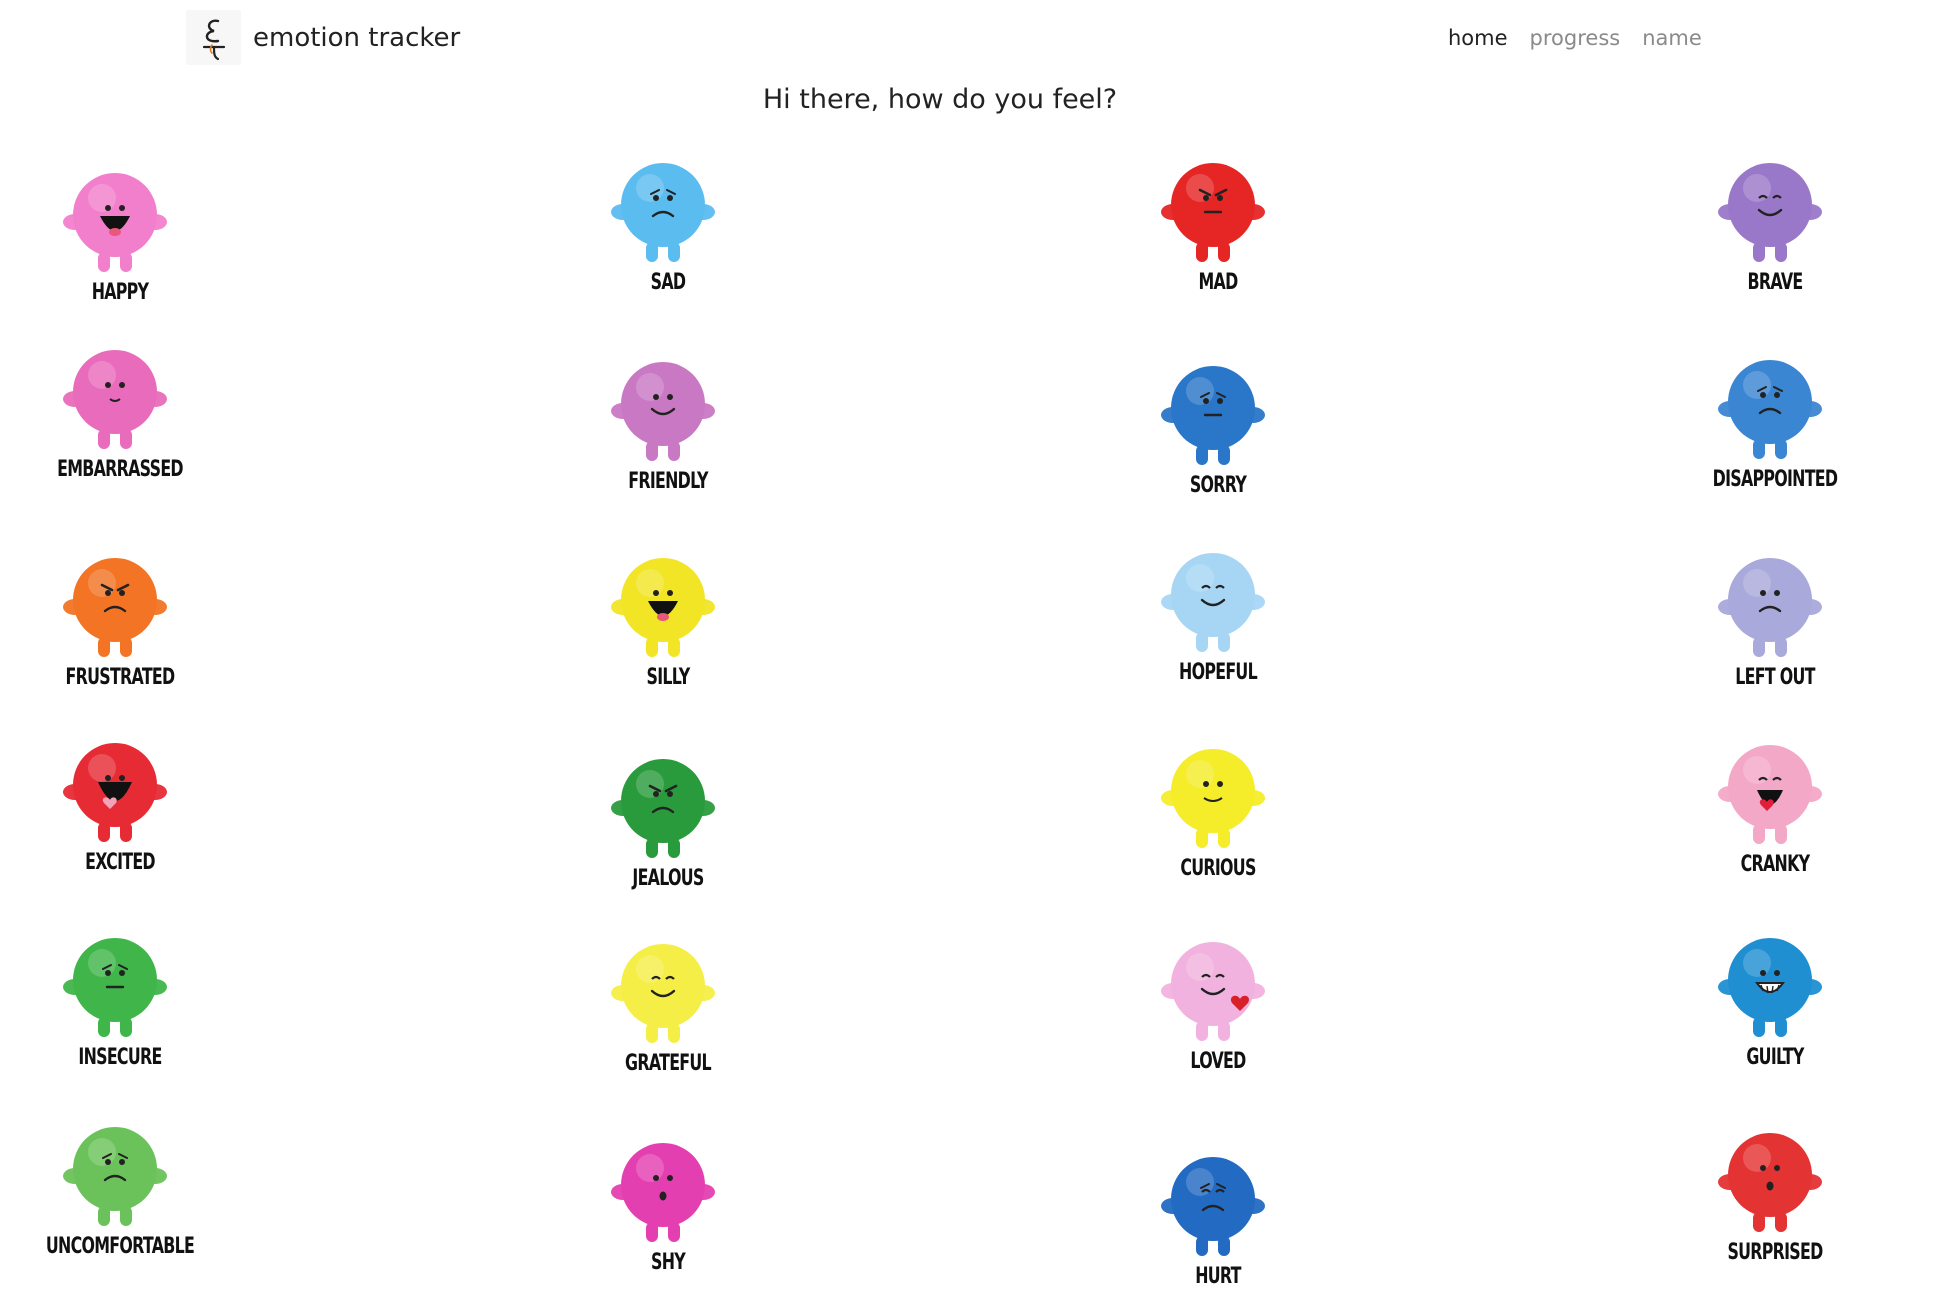 This screenshot has height=1311, width=1950. Describe the element at coordinates (1775, 479) in the screenshot. I see `emotion-label: DISAPPOINTED` at that location.